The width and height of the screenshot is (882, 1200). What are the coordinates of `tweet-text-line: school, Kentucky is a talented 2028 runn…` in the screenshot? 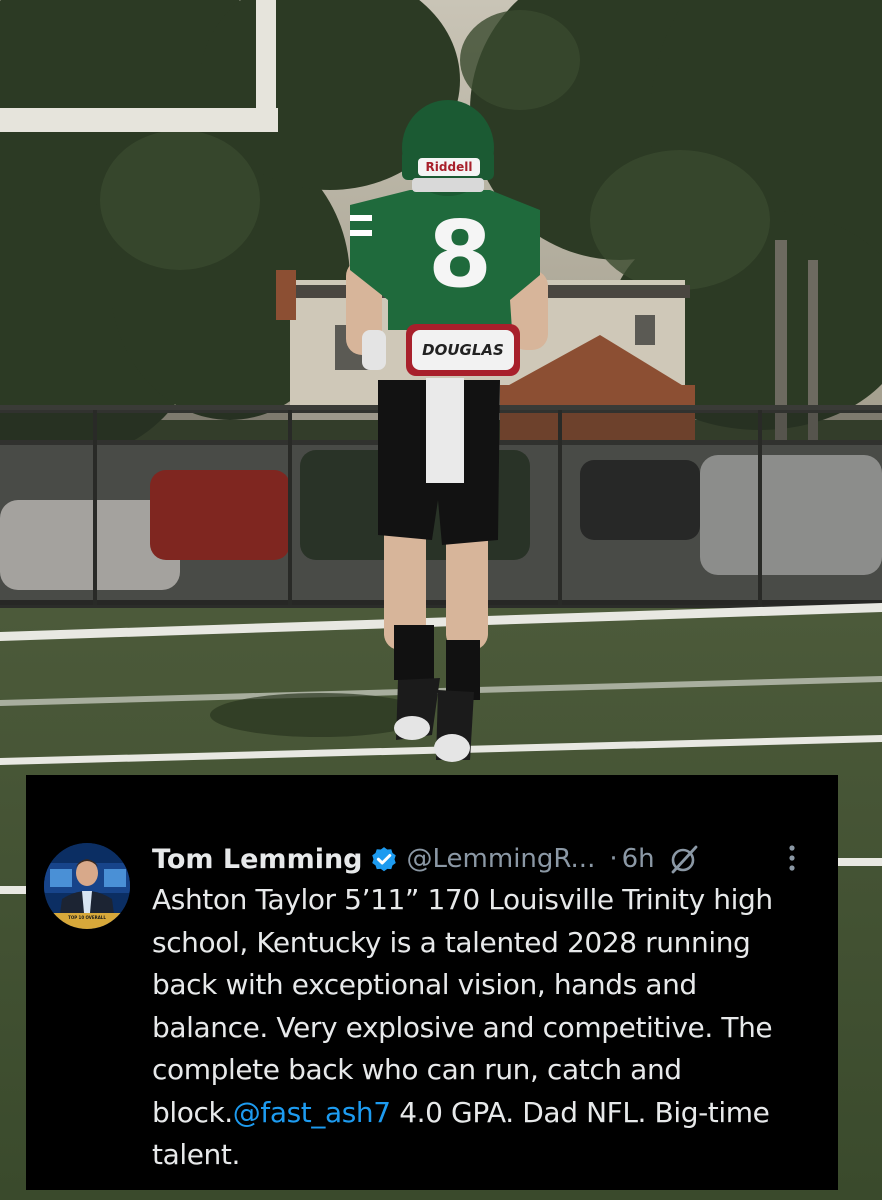 It's located at (451, 942).